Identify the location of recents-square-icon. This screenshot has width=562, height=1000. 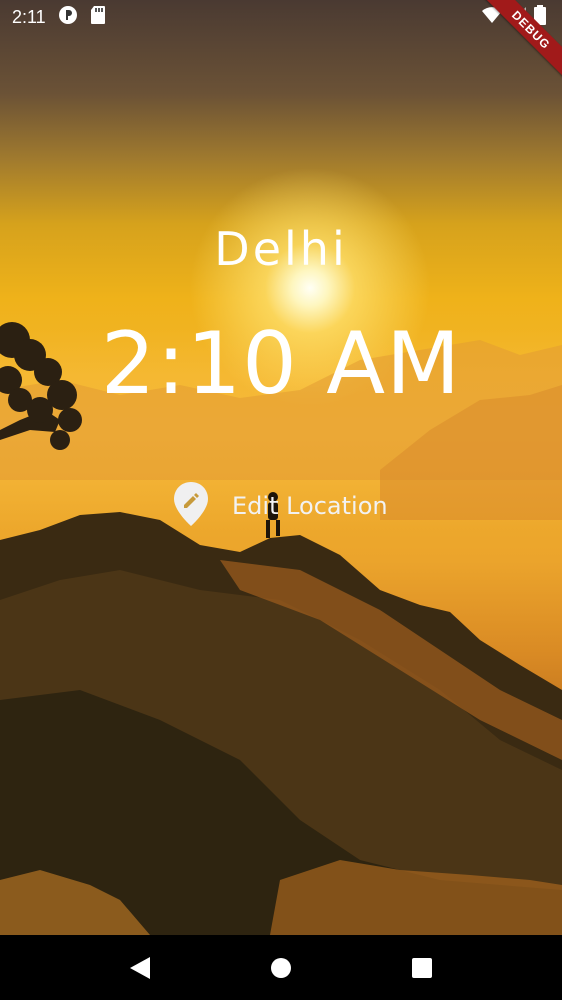
(421, 967).